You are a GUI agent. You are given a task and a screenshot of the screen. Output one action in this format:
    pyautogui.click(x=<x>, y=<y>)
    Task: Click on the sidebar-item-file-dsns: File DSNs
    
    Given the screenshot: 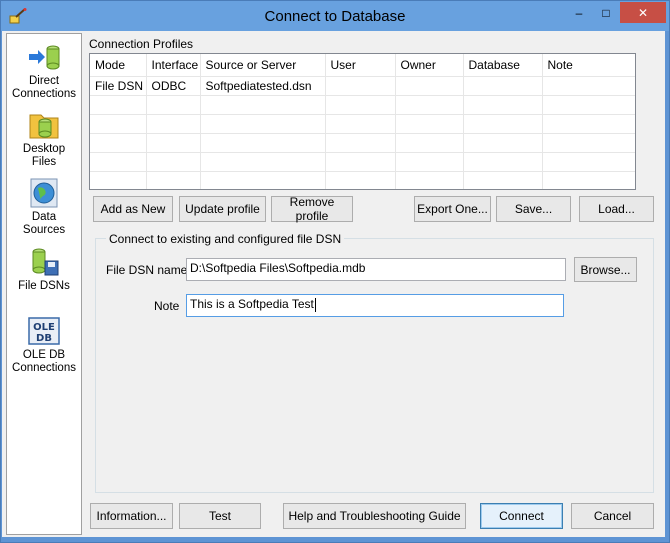 What is the action you would take?
    pyautogui.click(x=44, y=270)
    